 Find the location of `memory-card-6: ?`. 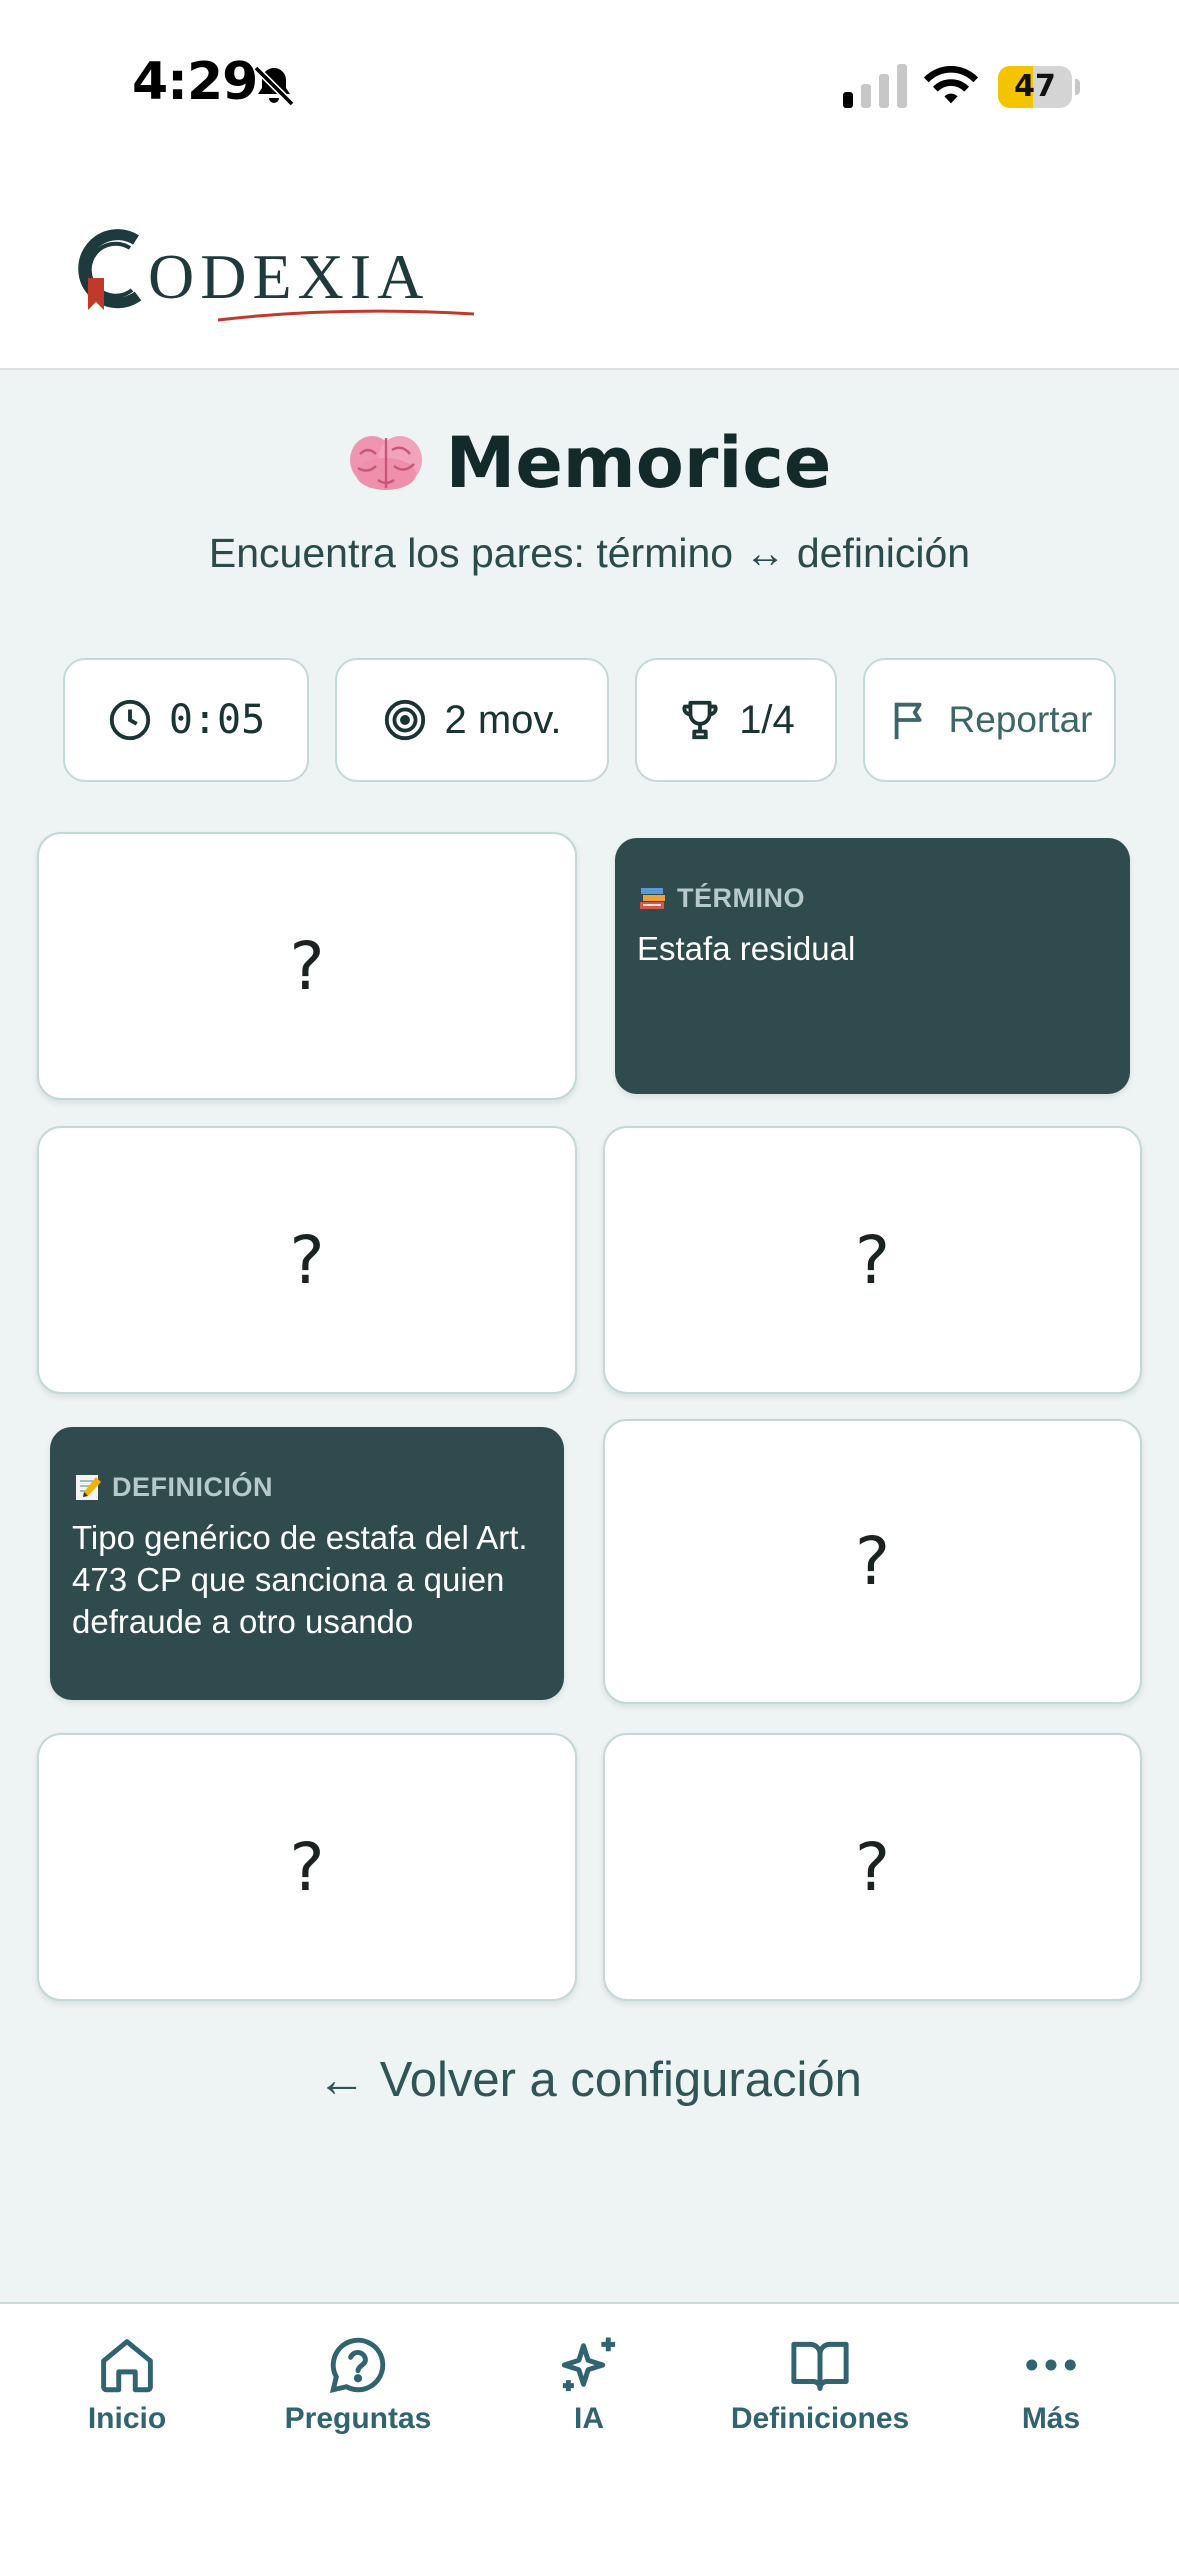

memory-card-6: ? is located at coordinates (872, 1561).